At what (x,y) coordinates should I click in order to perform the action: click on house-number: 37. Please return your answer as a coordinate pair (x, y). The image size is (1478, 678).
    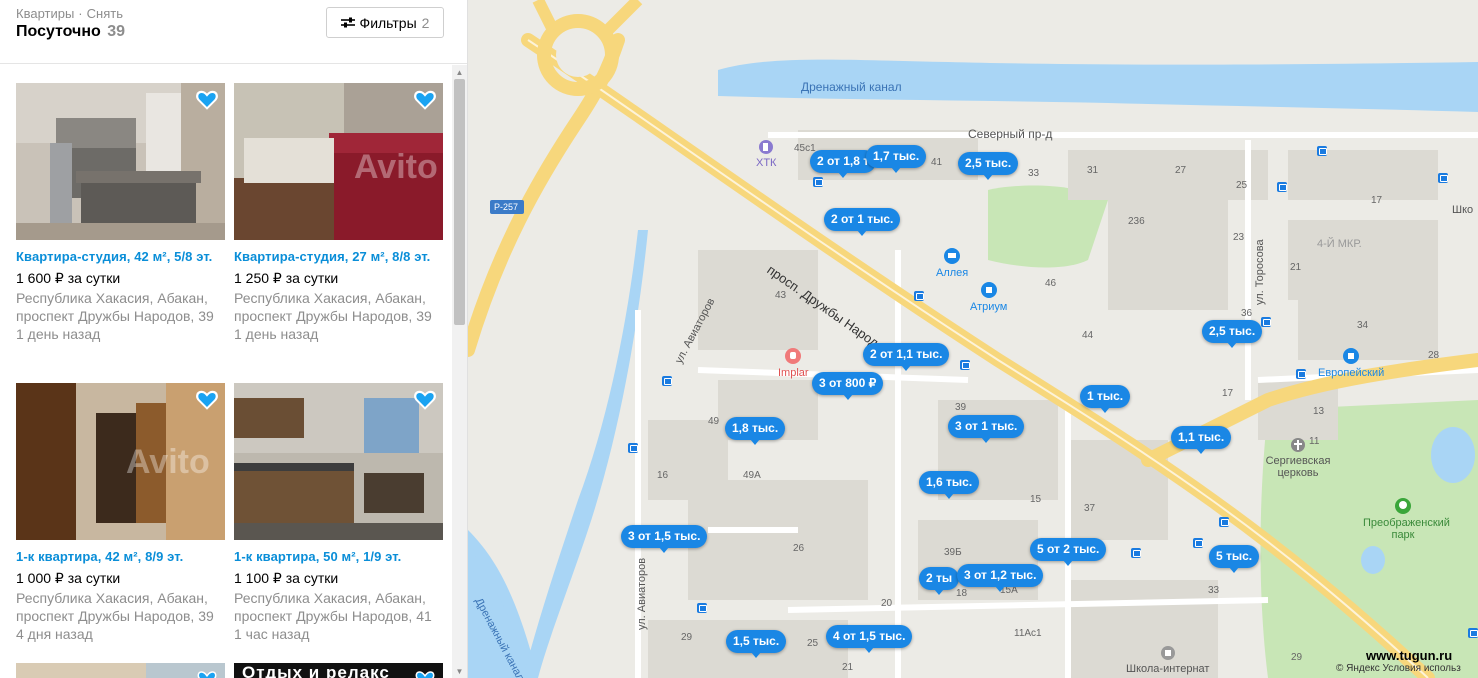
    Looking at the image, I should click on (1090, 508).